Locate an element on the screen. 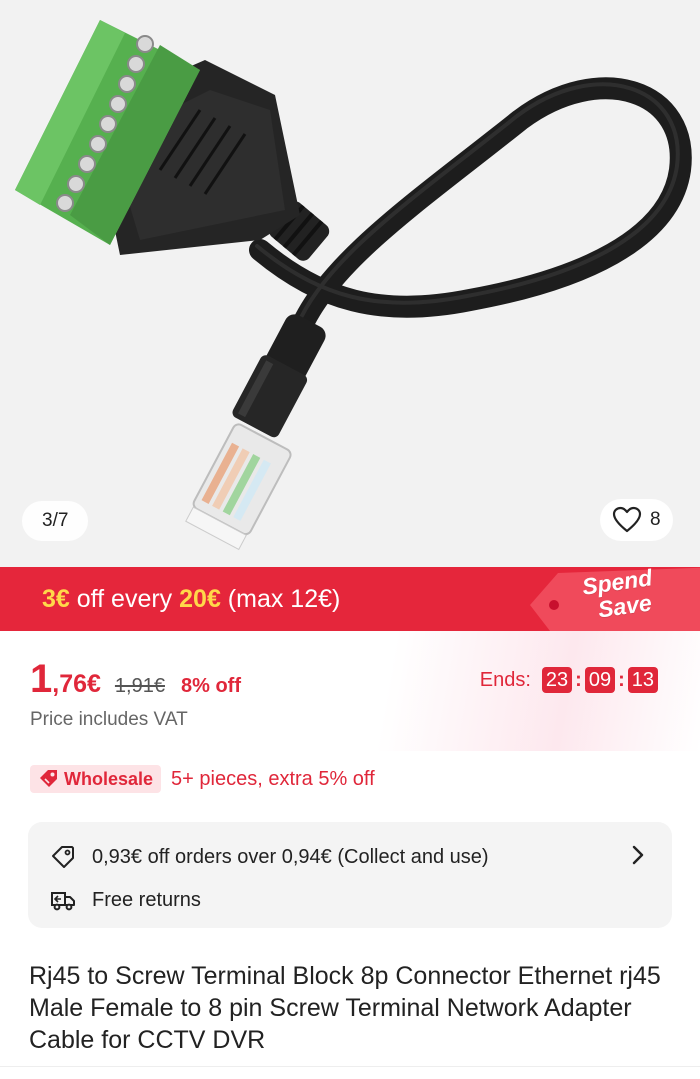 This screenshot has height=1079, width=700. delivery-truck-icon is located at coordinates (63, 901).